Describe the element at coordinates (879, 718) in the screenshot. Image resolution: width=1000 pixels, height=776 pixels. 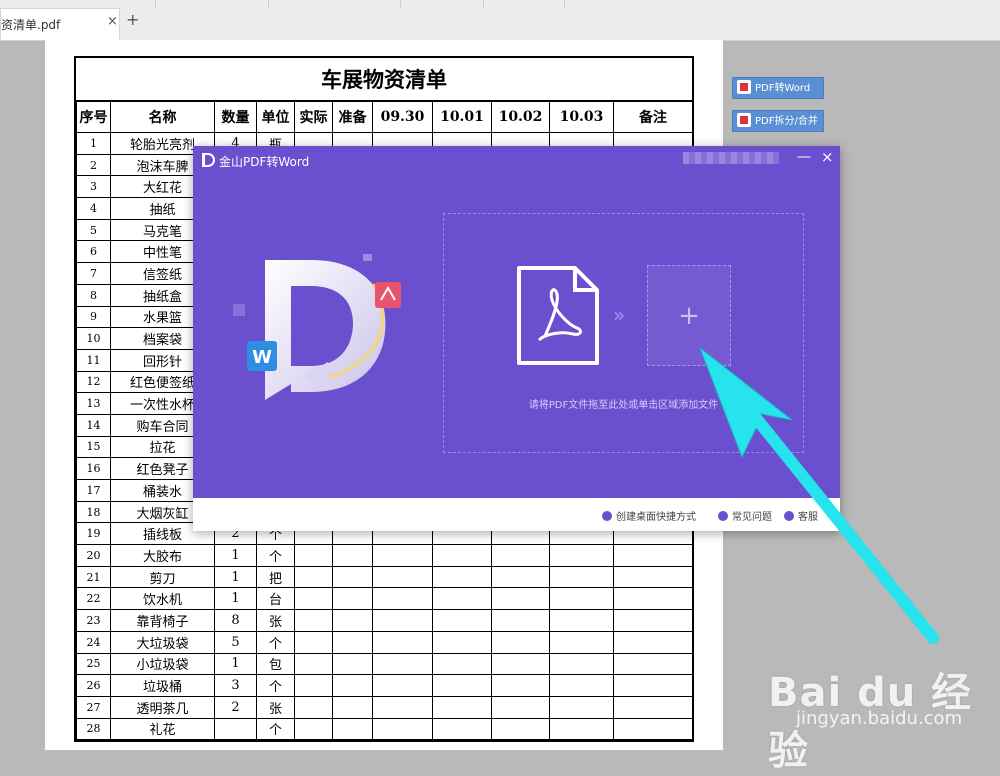
I see `watermark-url: jingyan.baidu.com` at that location.